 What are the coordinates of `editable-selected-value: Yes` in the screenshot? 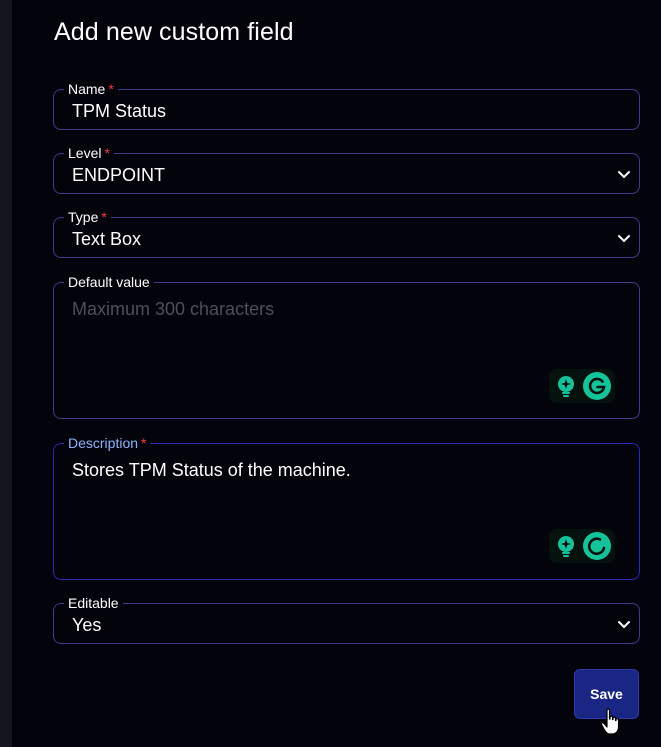 It's located at (87, 625).